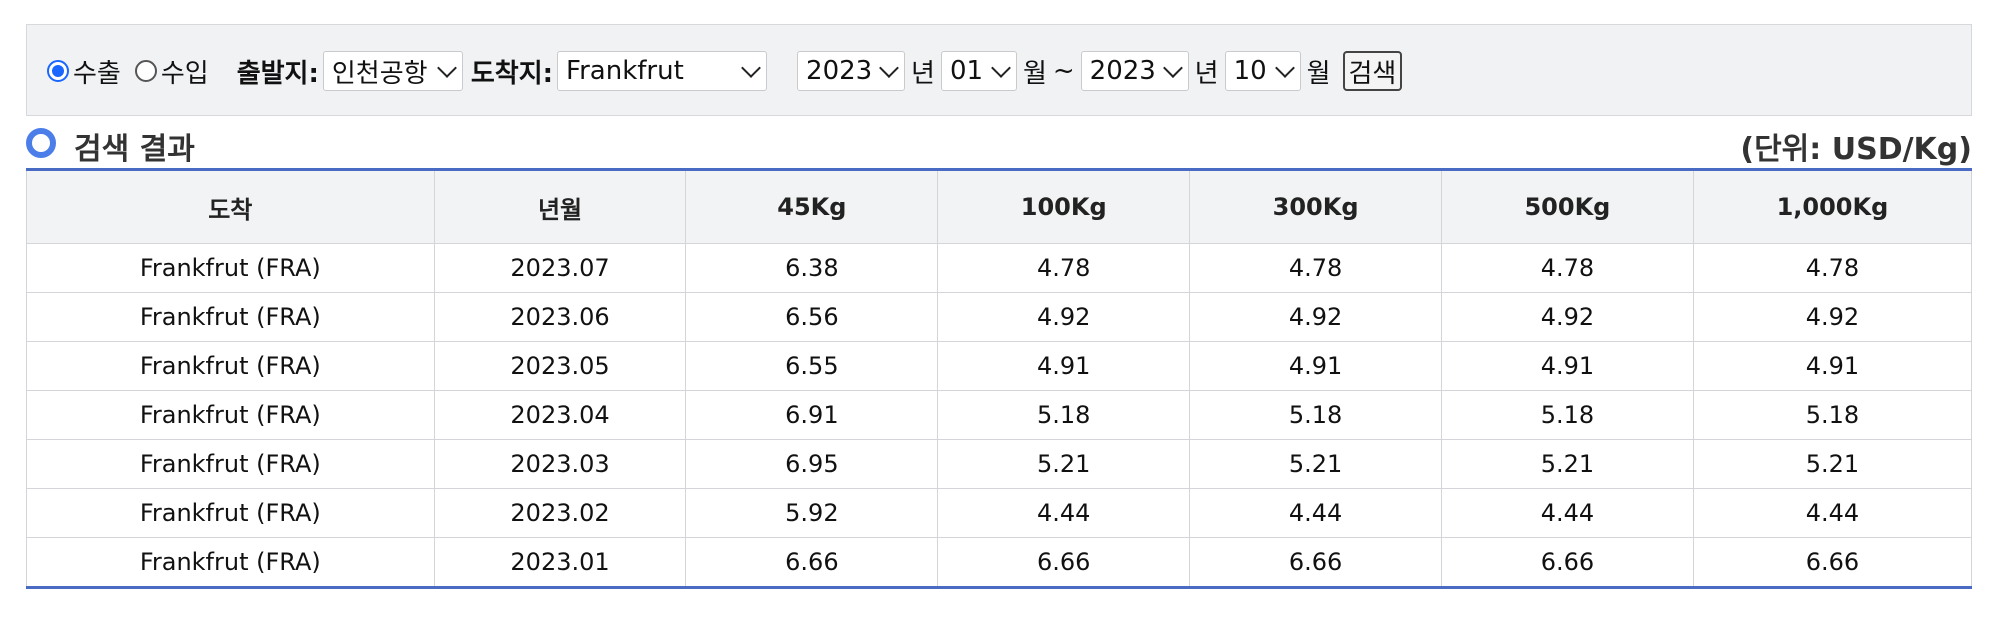  What do you see at coordinates (1315, 513) in the screenshot?
I see `cell-300kg: 4.44` at bounding box center [1315, 513].